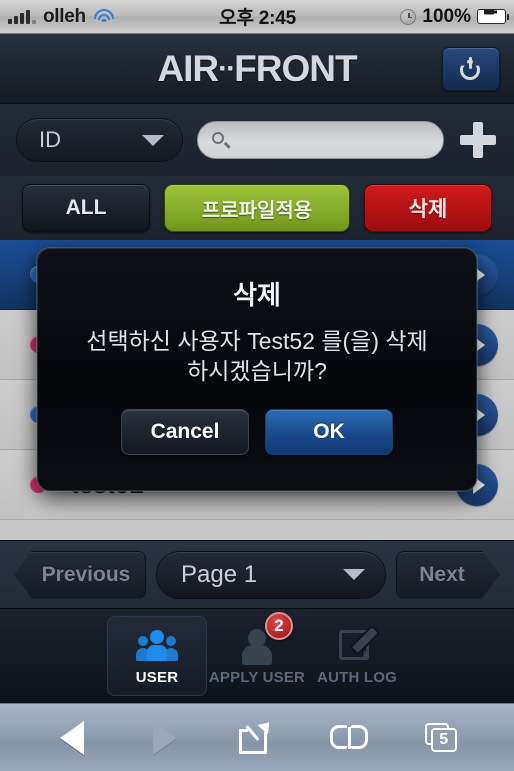  I want to click on status-bar-right: 100%, so click(454, 16).